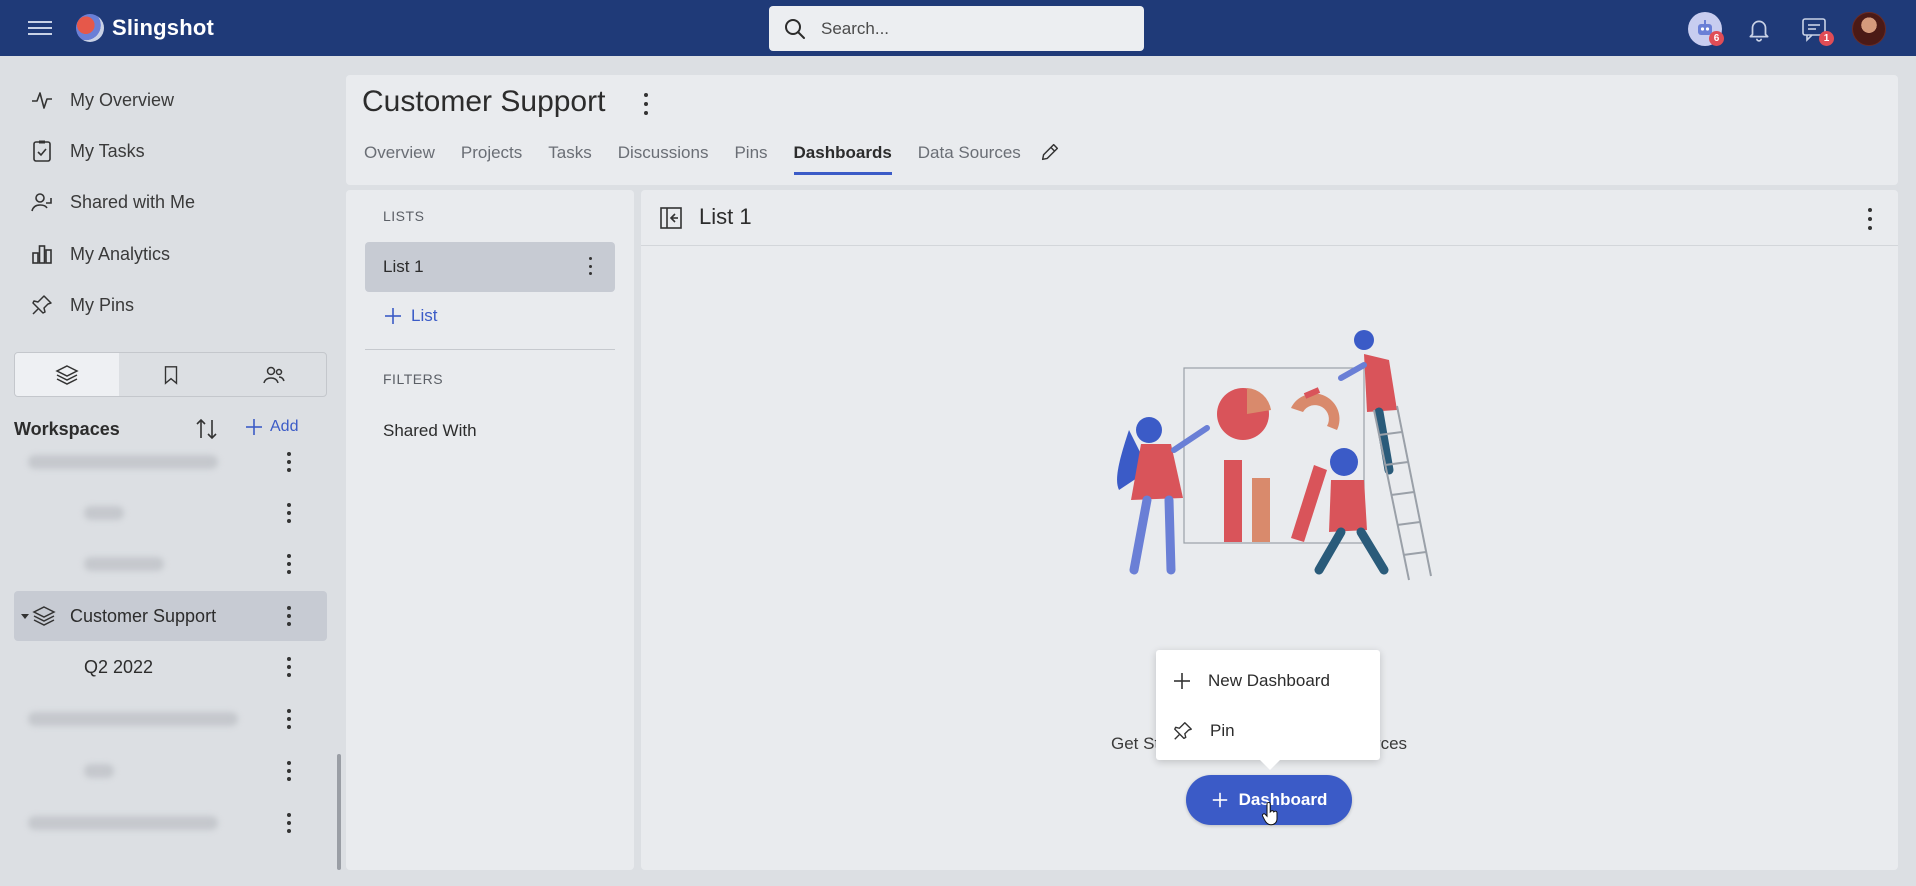 This screenshot has width=1916, height=886. What do you see at coordinates (90, 28) in the screenshot?
I see `slingshot-logo-icon` at bounding box center [90, 28].